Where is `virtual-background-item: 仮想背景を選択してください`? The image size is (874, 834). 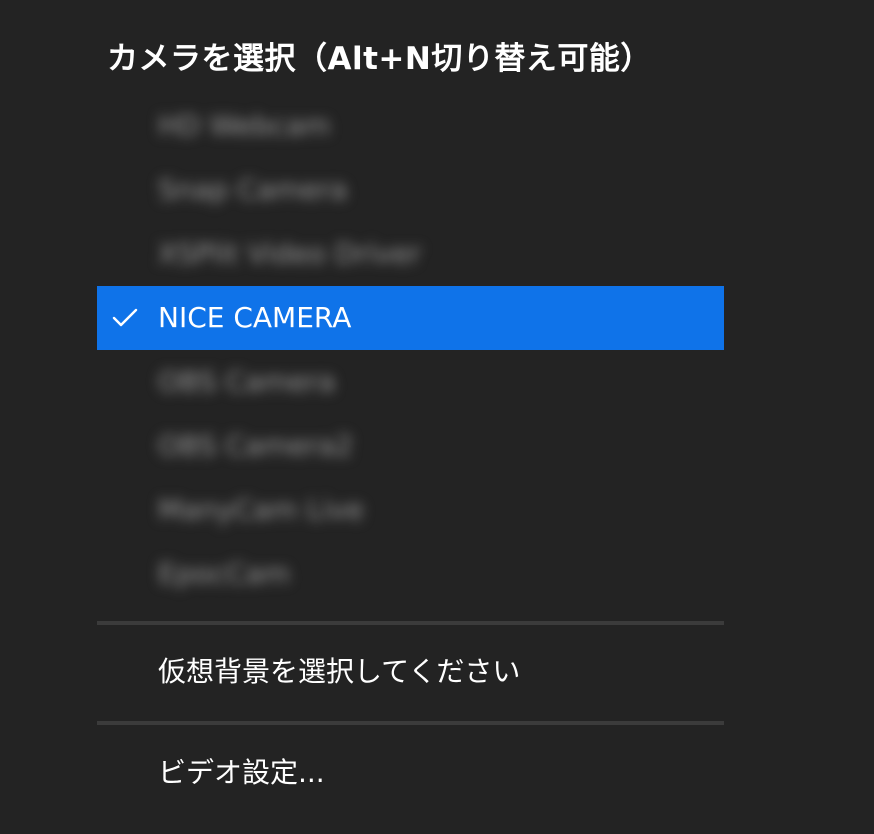
virtual-background-item: 仮想背景を選択してください is located at coordinates (410, 672).